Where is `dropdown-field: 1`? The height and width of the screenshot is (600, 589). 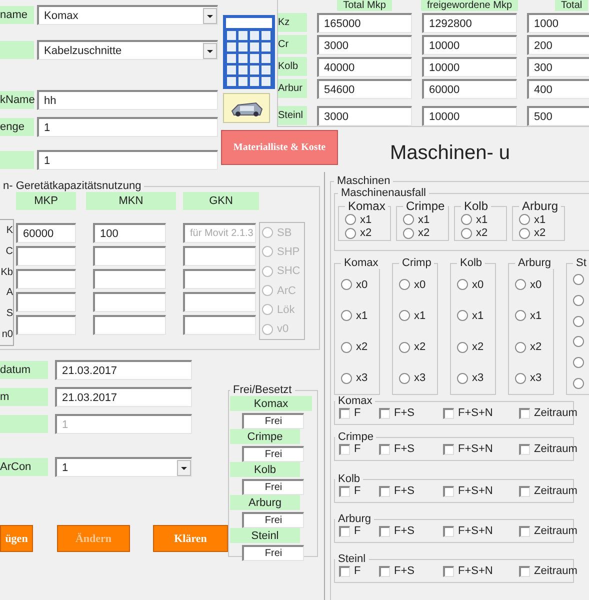
dropdown-field: 1 is located at coordinates (123, 467).